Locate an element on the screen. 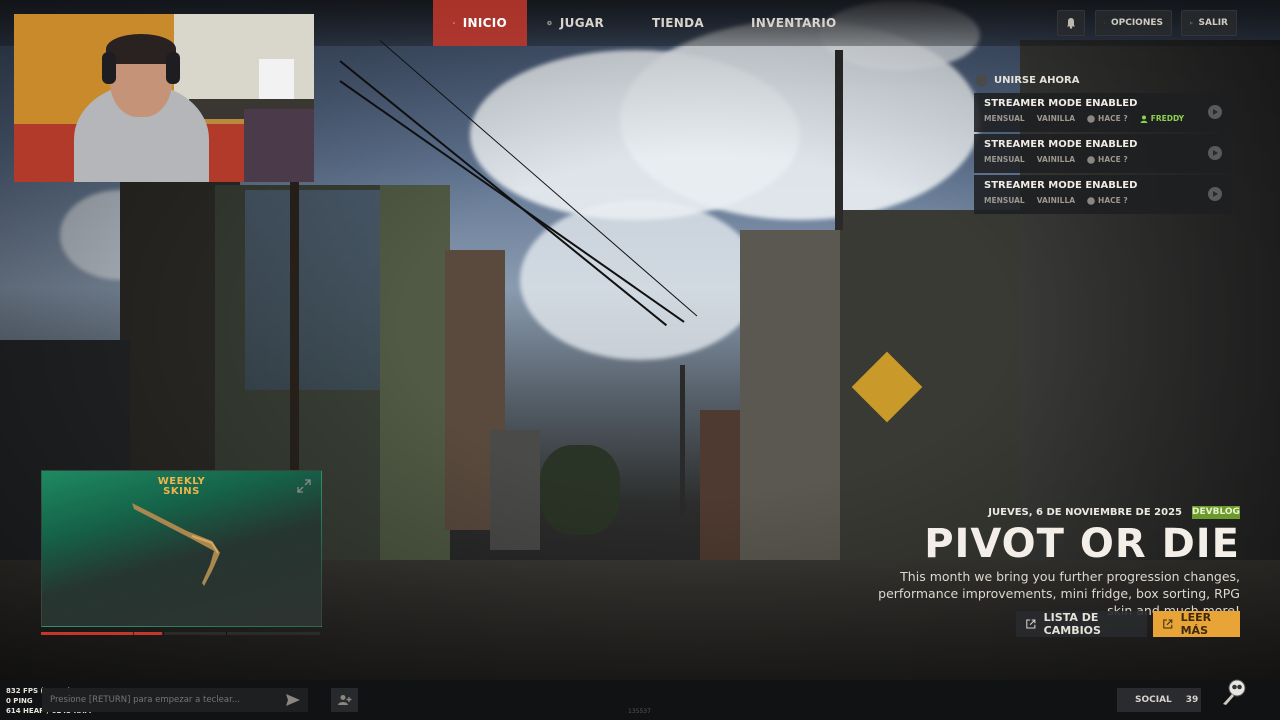  friend-icon is located at coordinates (1144, 119).